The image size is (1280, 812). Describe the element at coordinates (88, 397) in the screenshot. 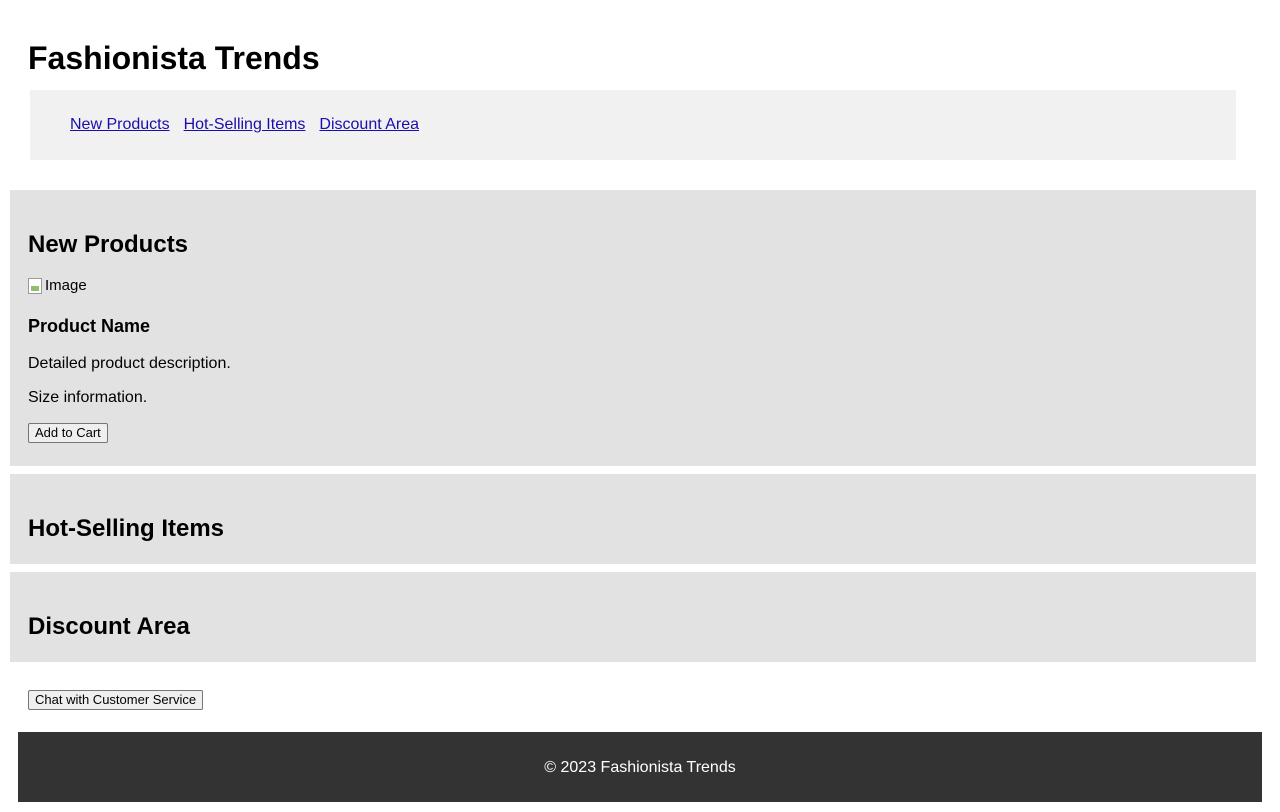

I see `product-size-info: Size information.` at that location.